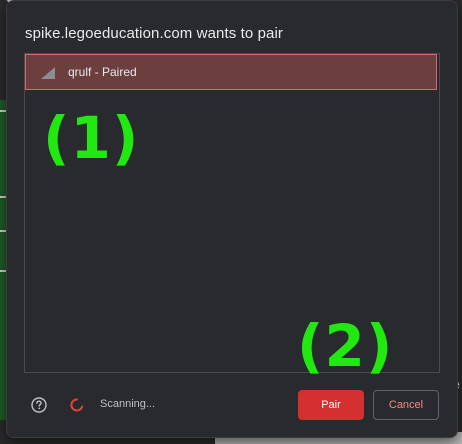 This screenshot has width=462, height=444. What do you see at coordinates (39, 405) in the screenshot?
I see `help-circle-icon` at bounding box center [39, 405].